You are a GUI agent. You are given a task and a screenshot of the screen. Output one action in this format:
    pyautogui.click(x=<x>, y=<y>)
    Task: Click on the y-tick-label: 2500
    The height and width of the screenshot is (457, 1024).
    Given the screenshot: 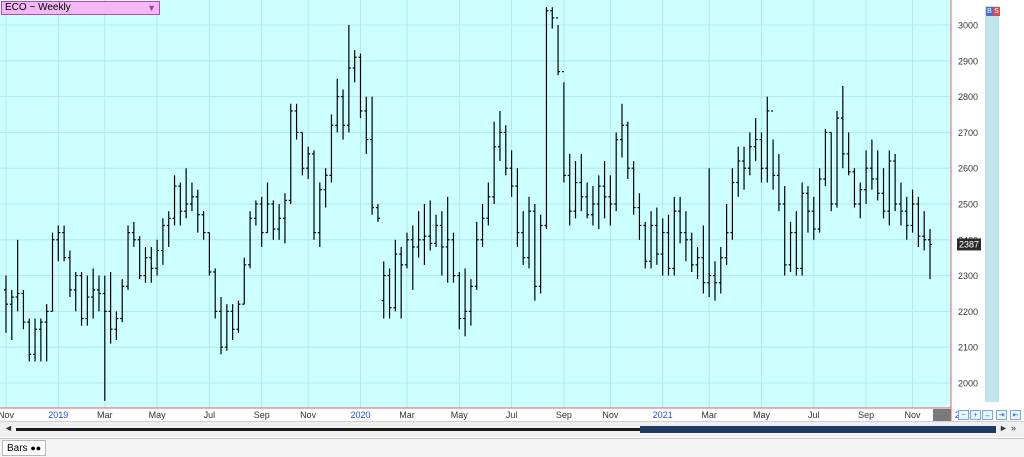 What is the action you would take?
    pyautogui.click(x=968, y=205)
    